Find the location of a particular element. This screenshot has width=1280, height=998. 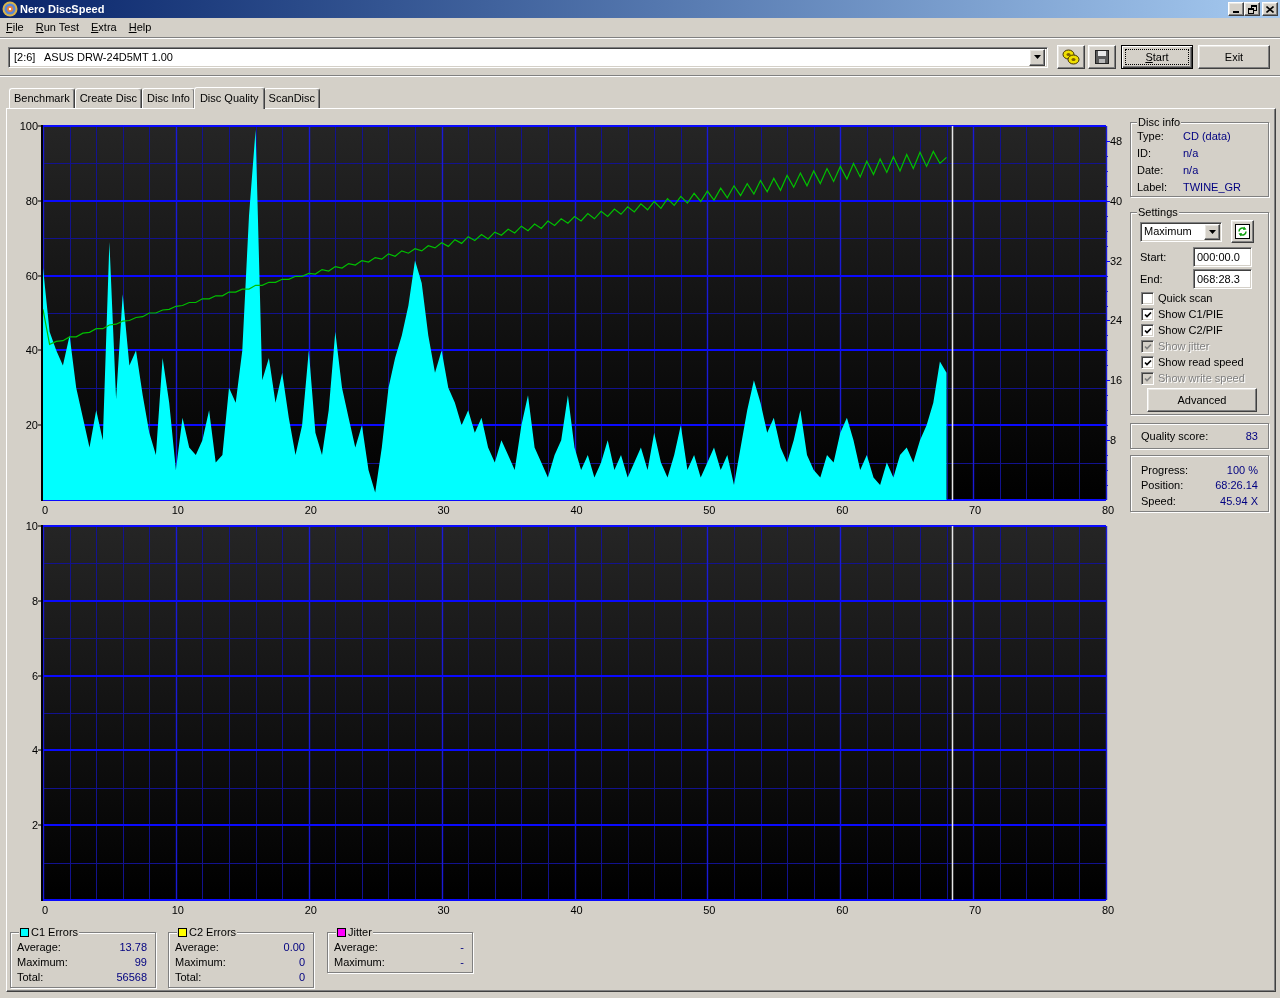

checkbox-label: Quick scan is located at coordinates (1185, 298).